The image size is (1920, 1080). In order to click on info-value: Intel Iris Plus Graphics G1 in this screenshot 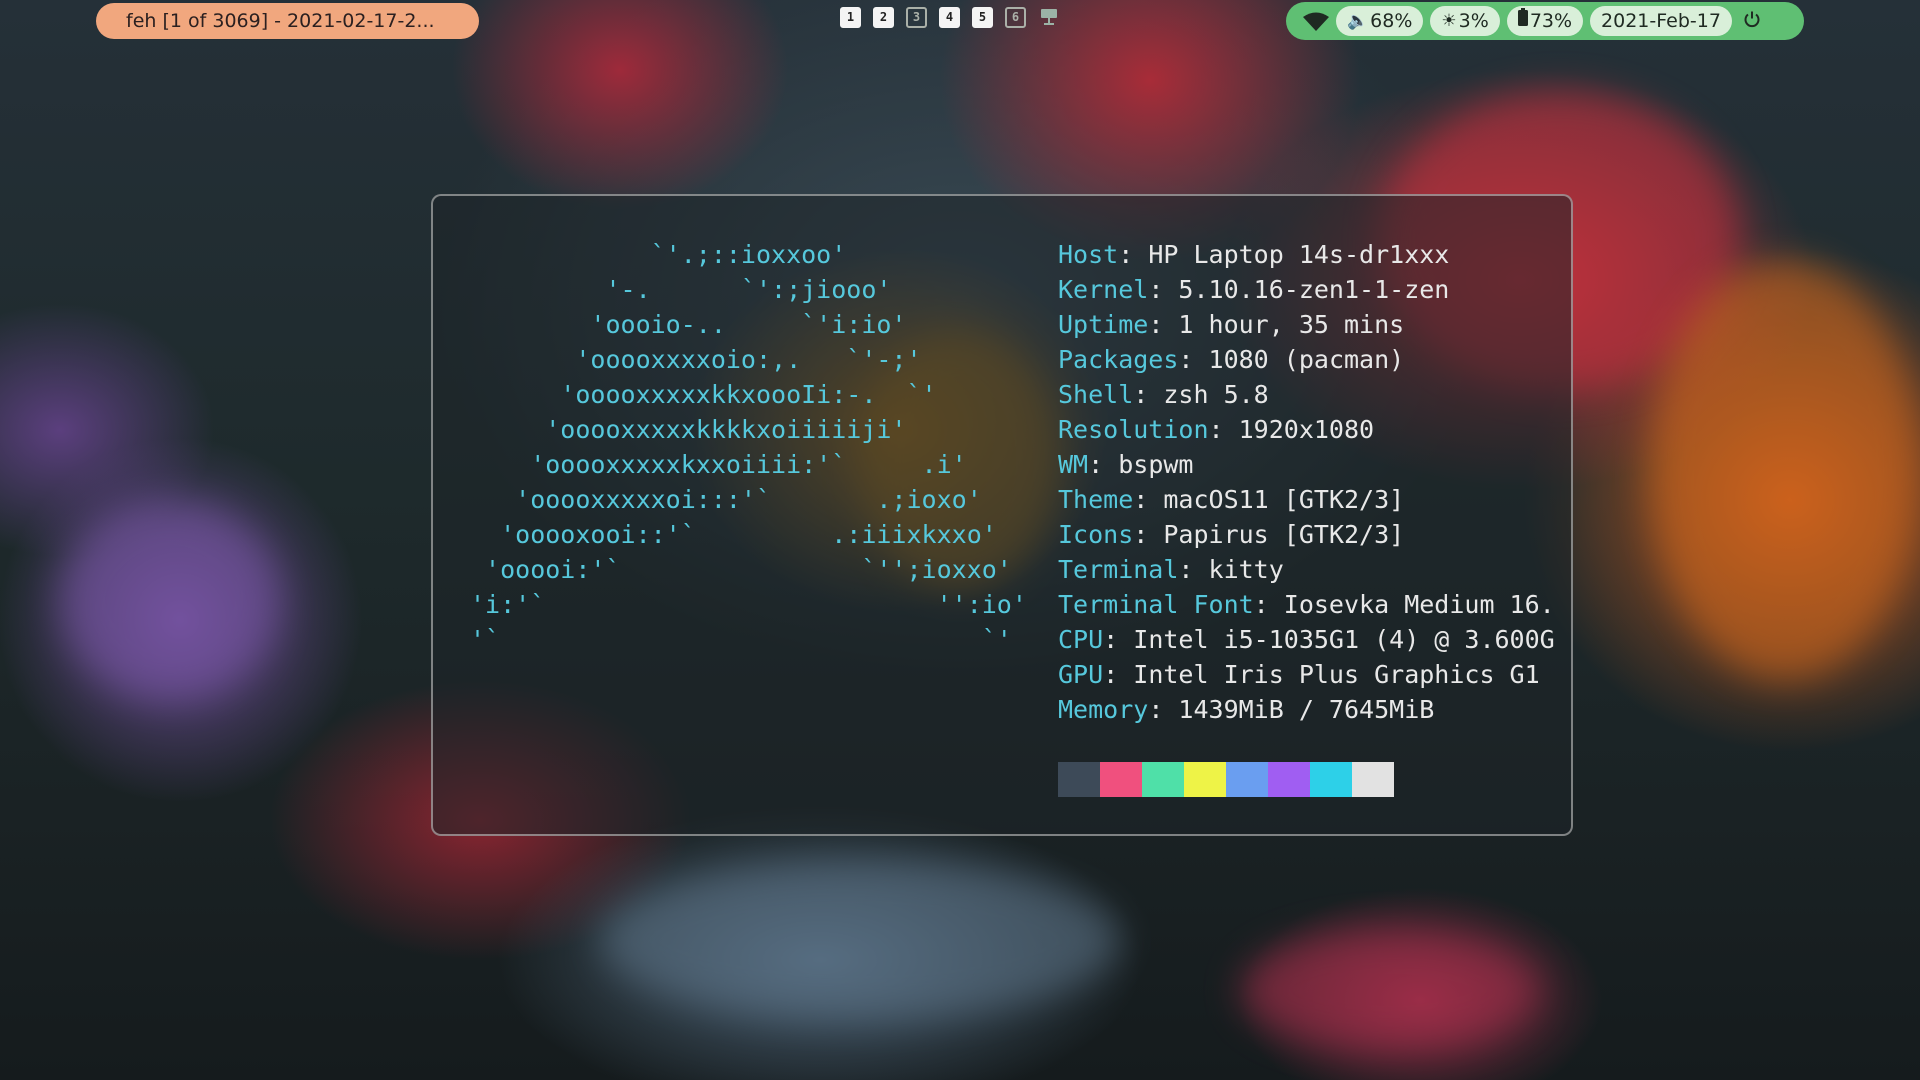, I will do `click(1336, 674)`.